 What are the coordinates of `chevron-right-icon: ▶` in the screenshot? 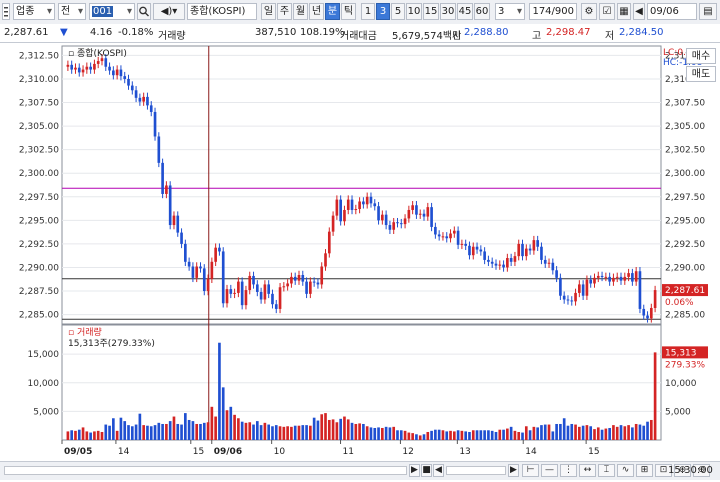 It's located at (513, 470).